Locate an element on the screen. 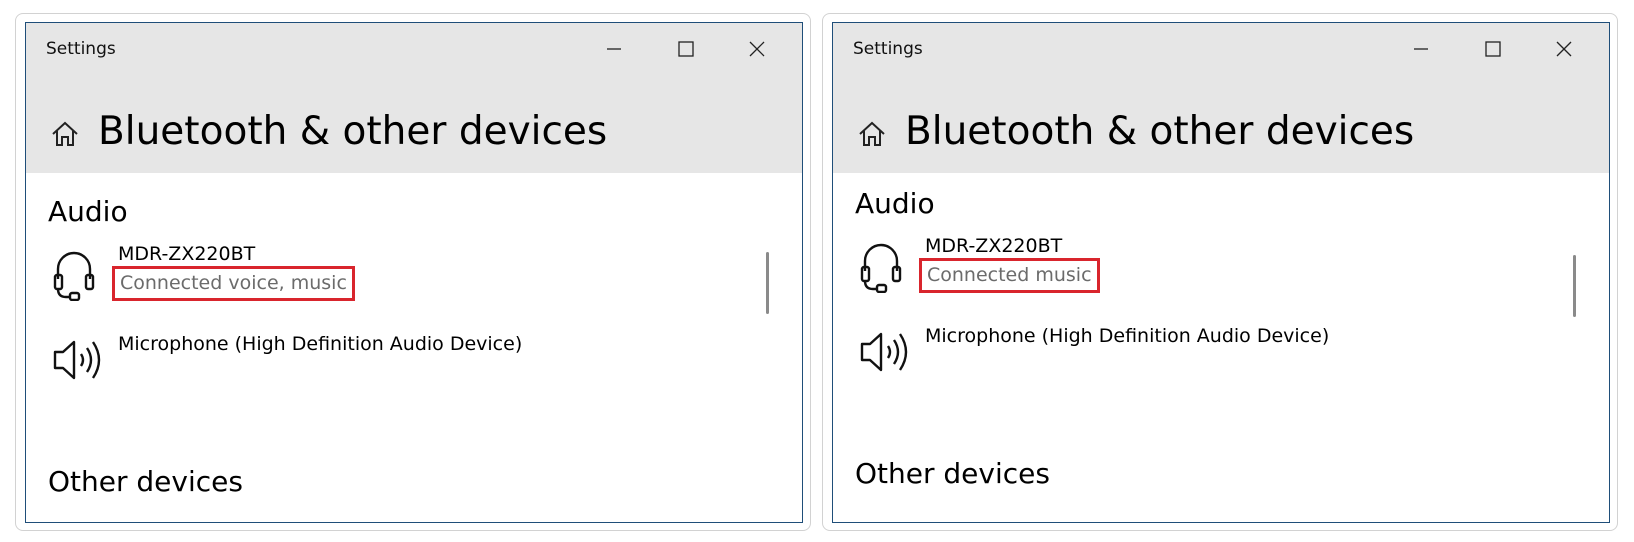  device-item-headset: MDR-ZX220BT Connected voice, music is located at coordinates (396, 281).